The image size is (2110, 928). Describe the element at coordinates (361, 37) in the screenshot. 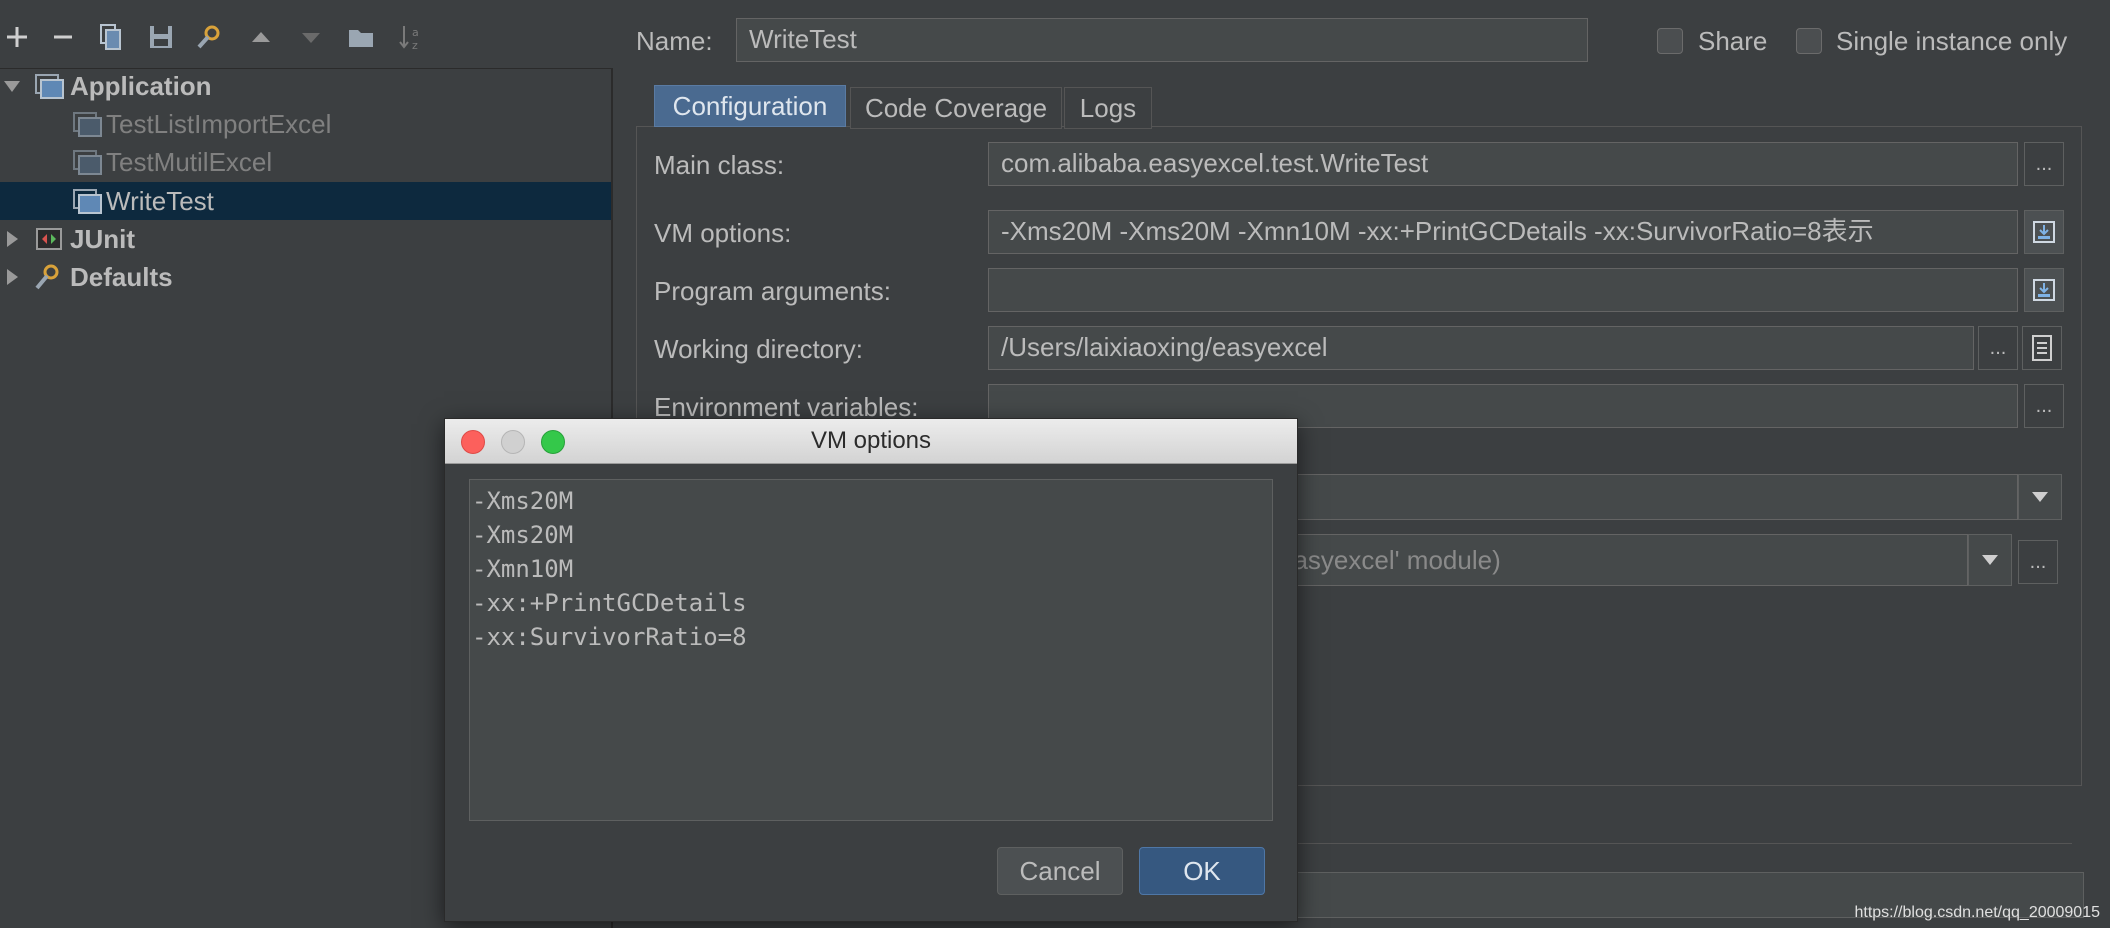

I see `folder-icon` at that location.